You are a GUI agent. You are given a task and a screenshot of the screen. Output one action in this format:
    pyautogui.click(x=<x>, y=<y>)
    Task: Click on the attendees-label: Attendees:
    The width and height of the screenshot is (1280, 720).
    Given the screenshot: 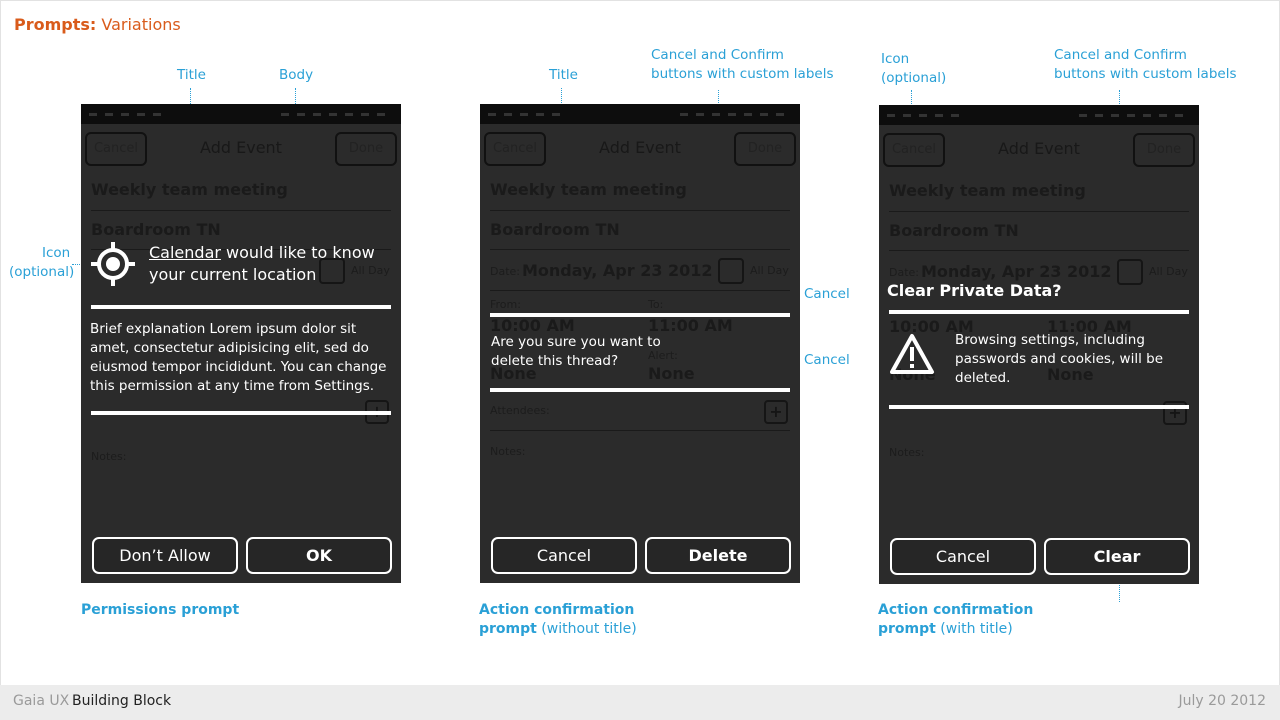 What is the action you would take?
    pyautogui.click(x=520, y=410)
    